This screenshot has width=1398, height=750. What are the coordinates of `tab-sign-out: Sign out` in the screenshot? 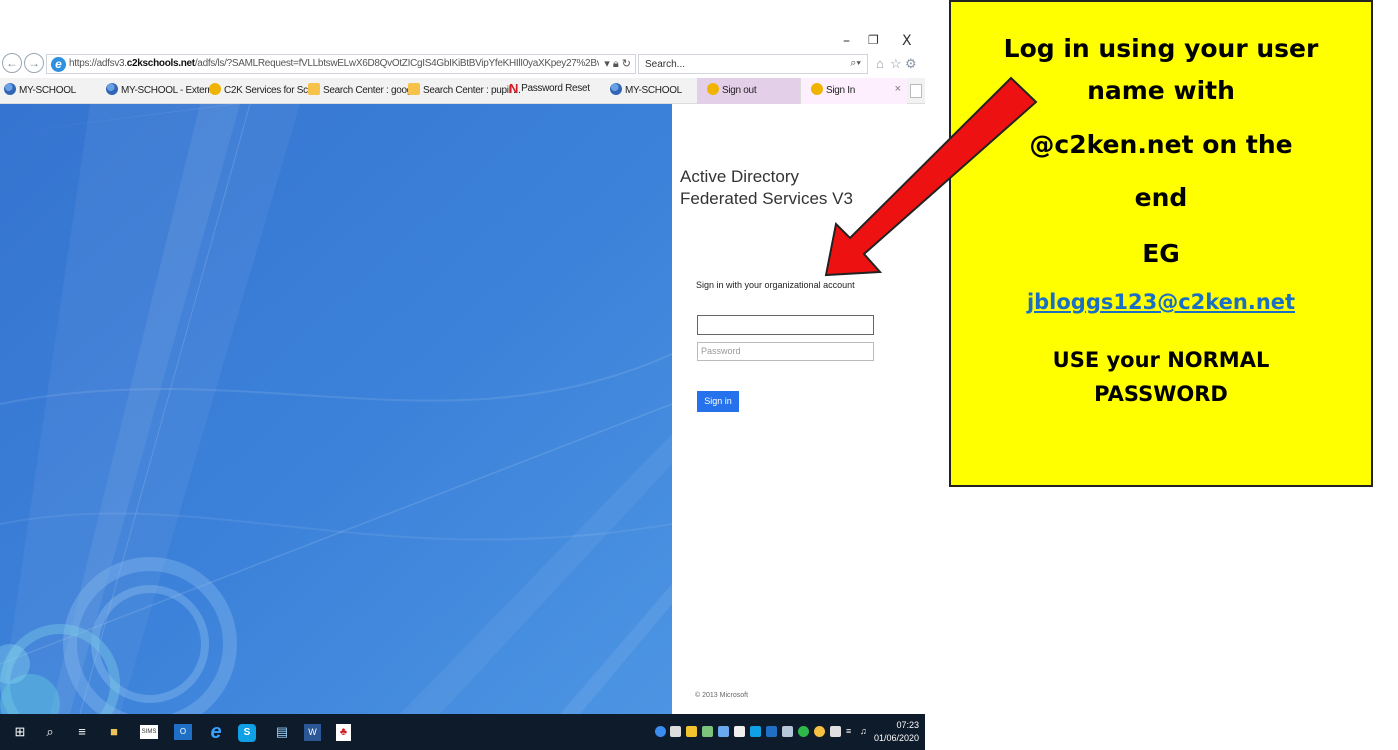 It's located at (748, 91).